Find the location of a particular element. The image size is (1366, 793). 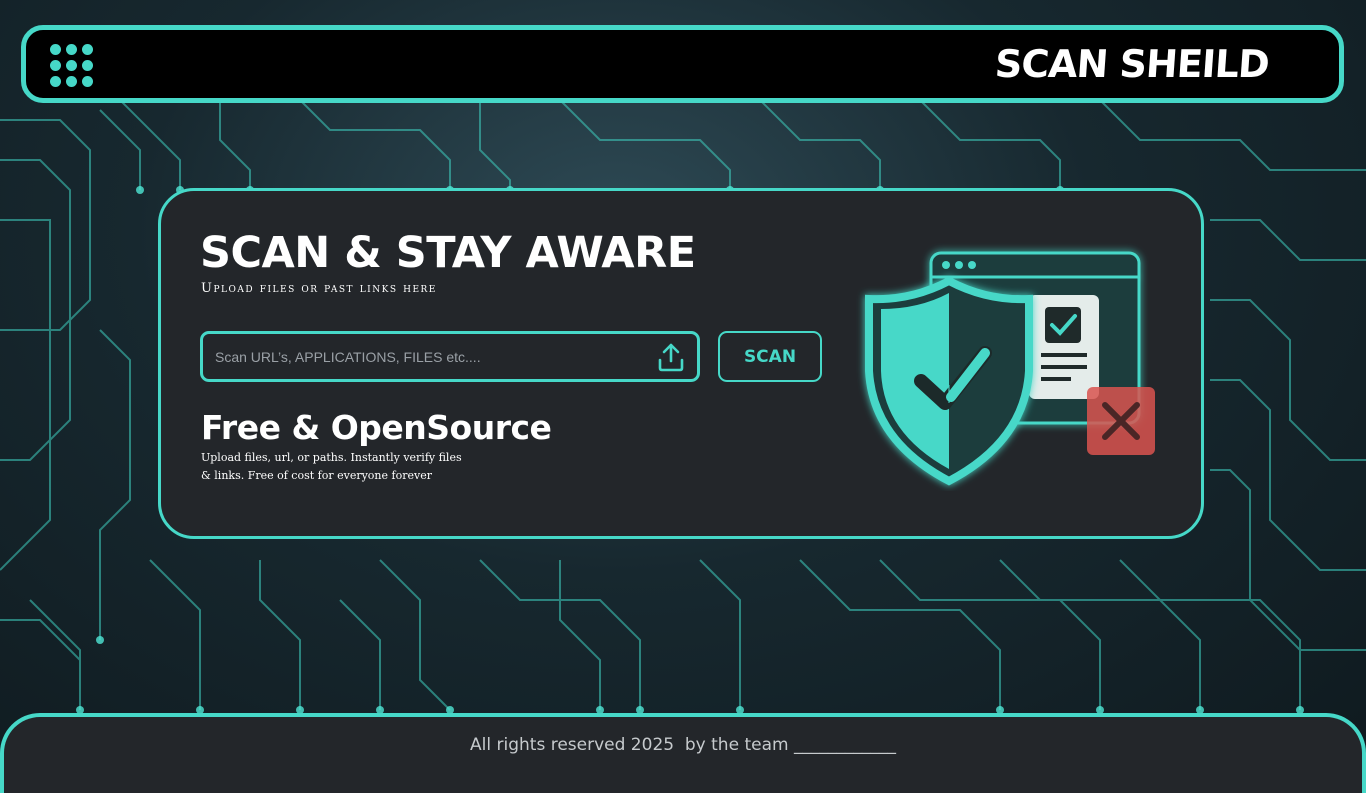

shield-check-icon is located at coordinates (949, 381).